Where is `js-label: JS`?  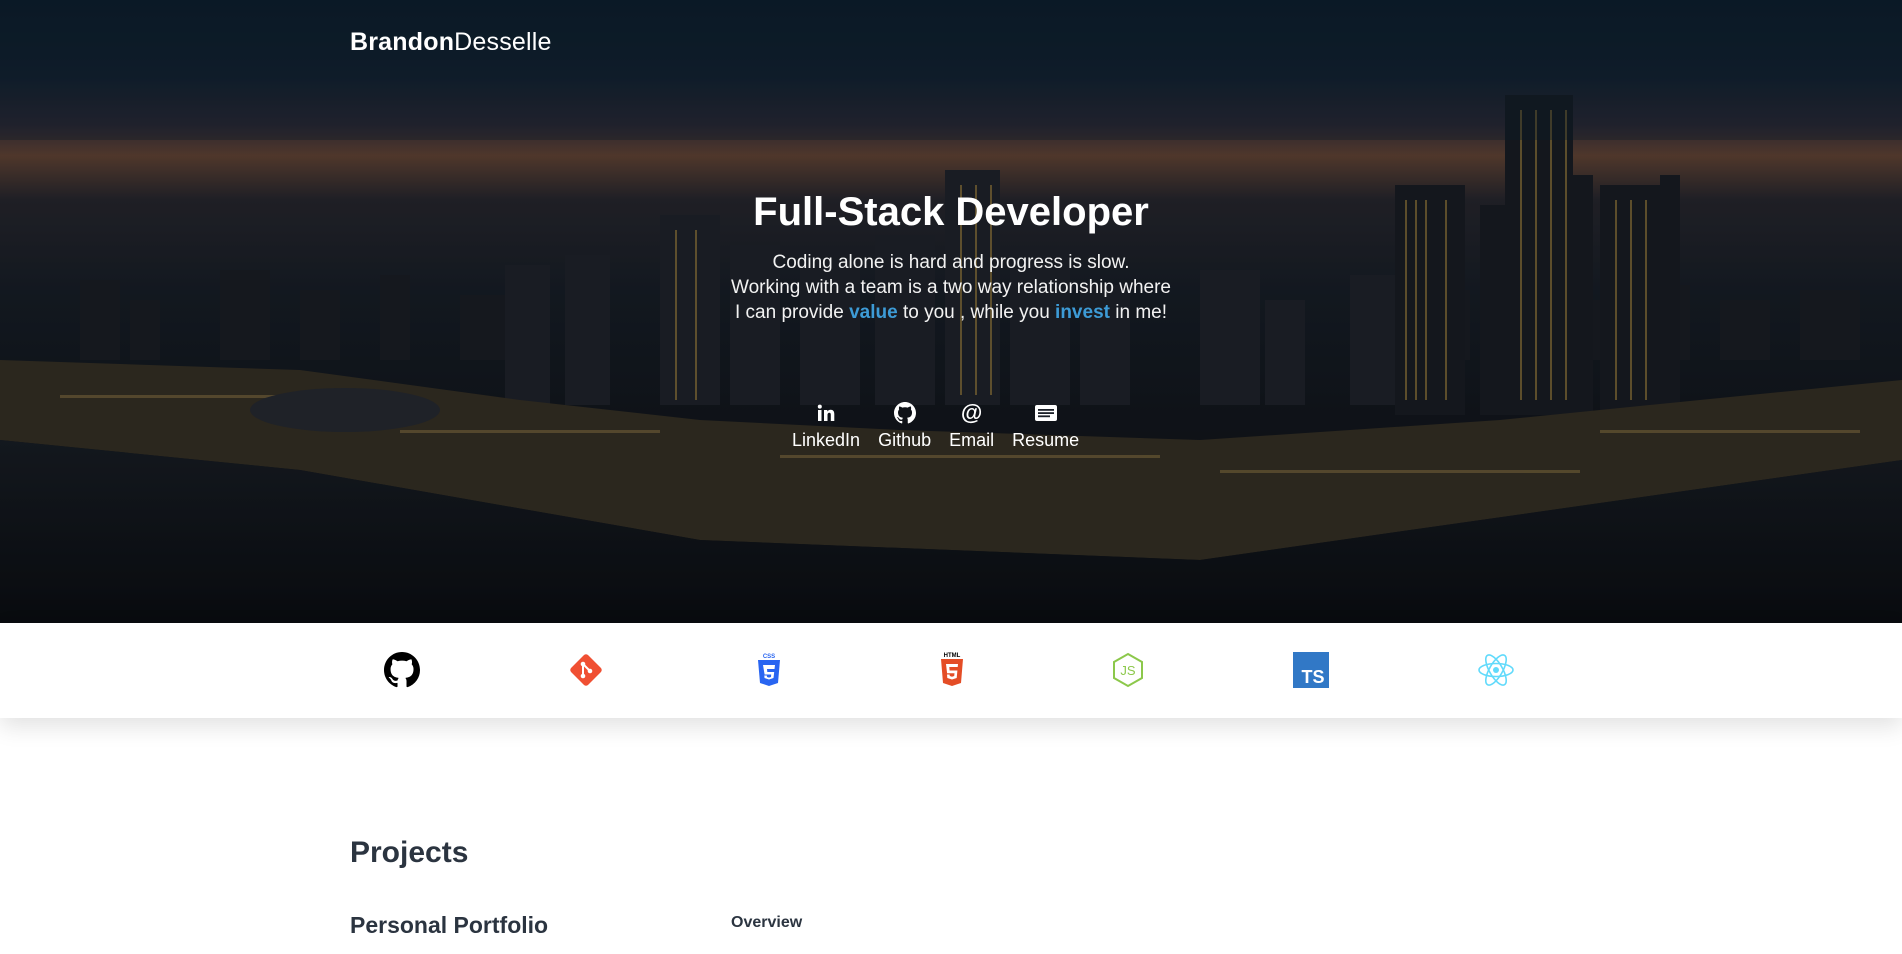
js-label: JS is located at coordinates (1128, 670).